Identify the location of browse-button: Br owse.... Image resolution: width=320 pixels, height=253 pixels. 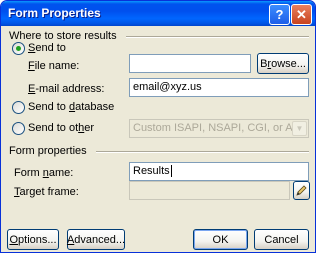
(283, 63).